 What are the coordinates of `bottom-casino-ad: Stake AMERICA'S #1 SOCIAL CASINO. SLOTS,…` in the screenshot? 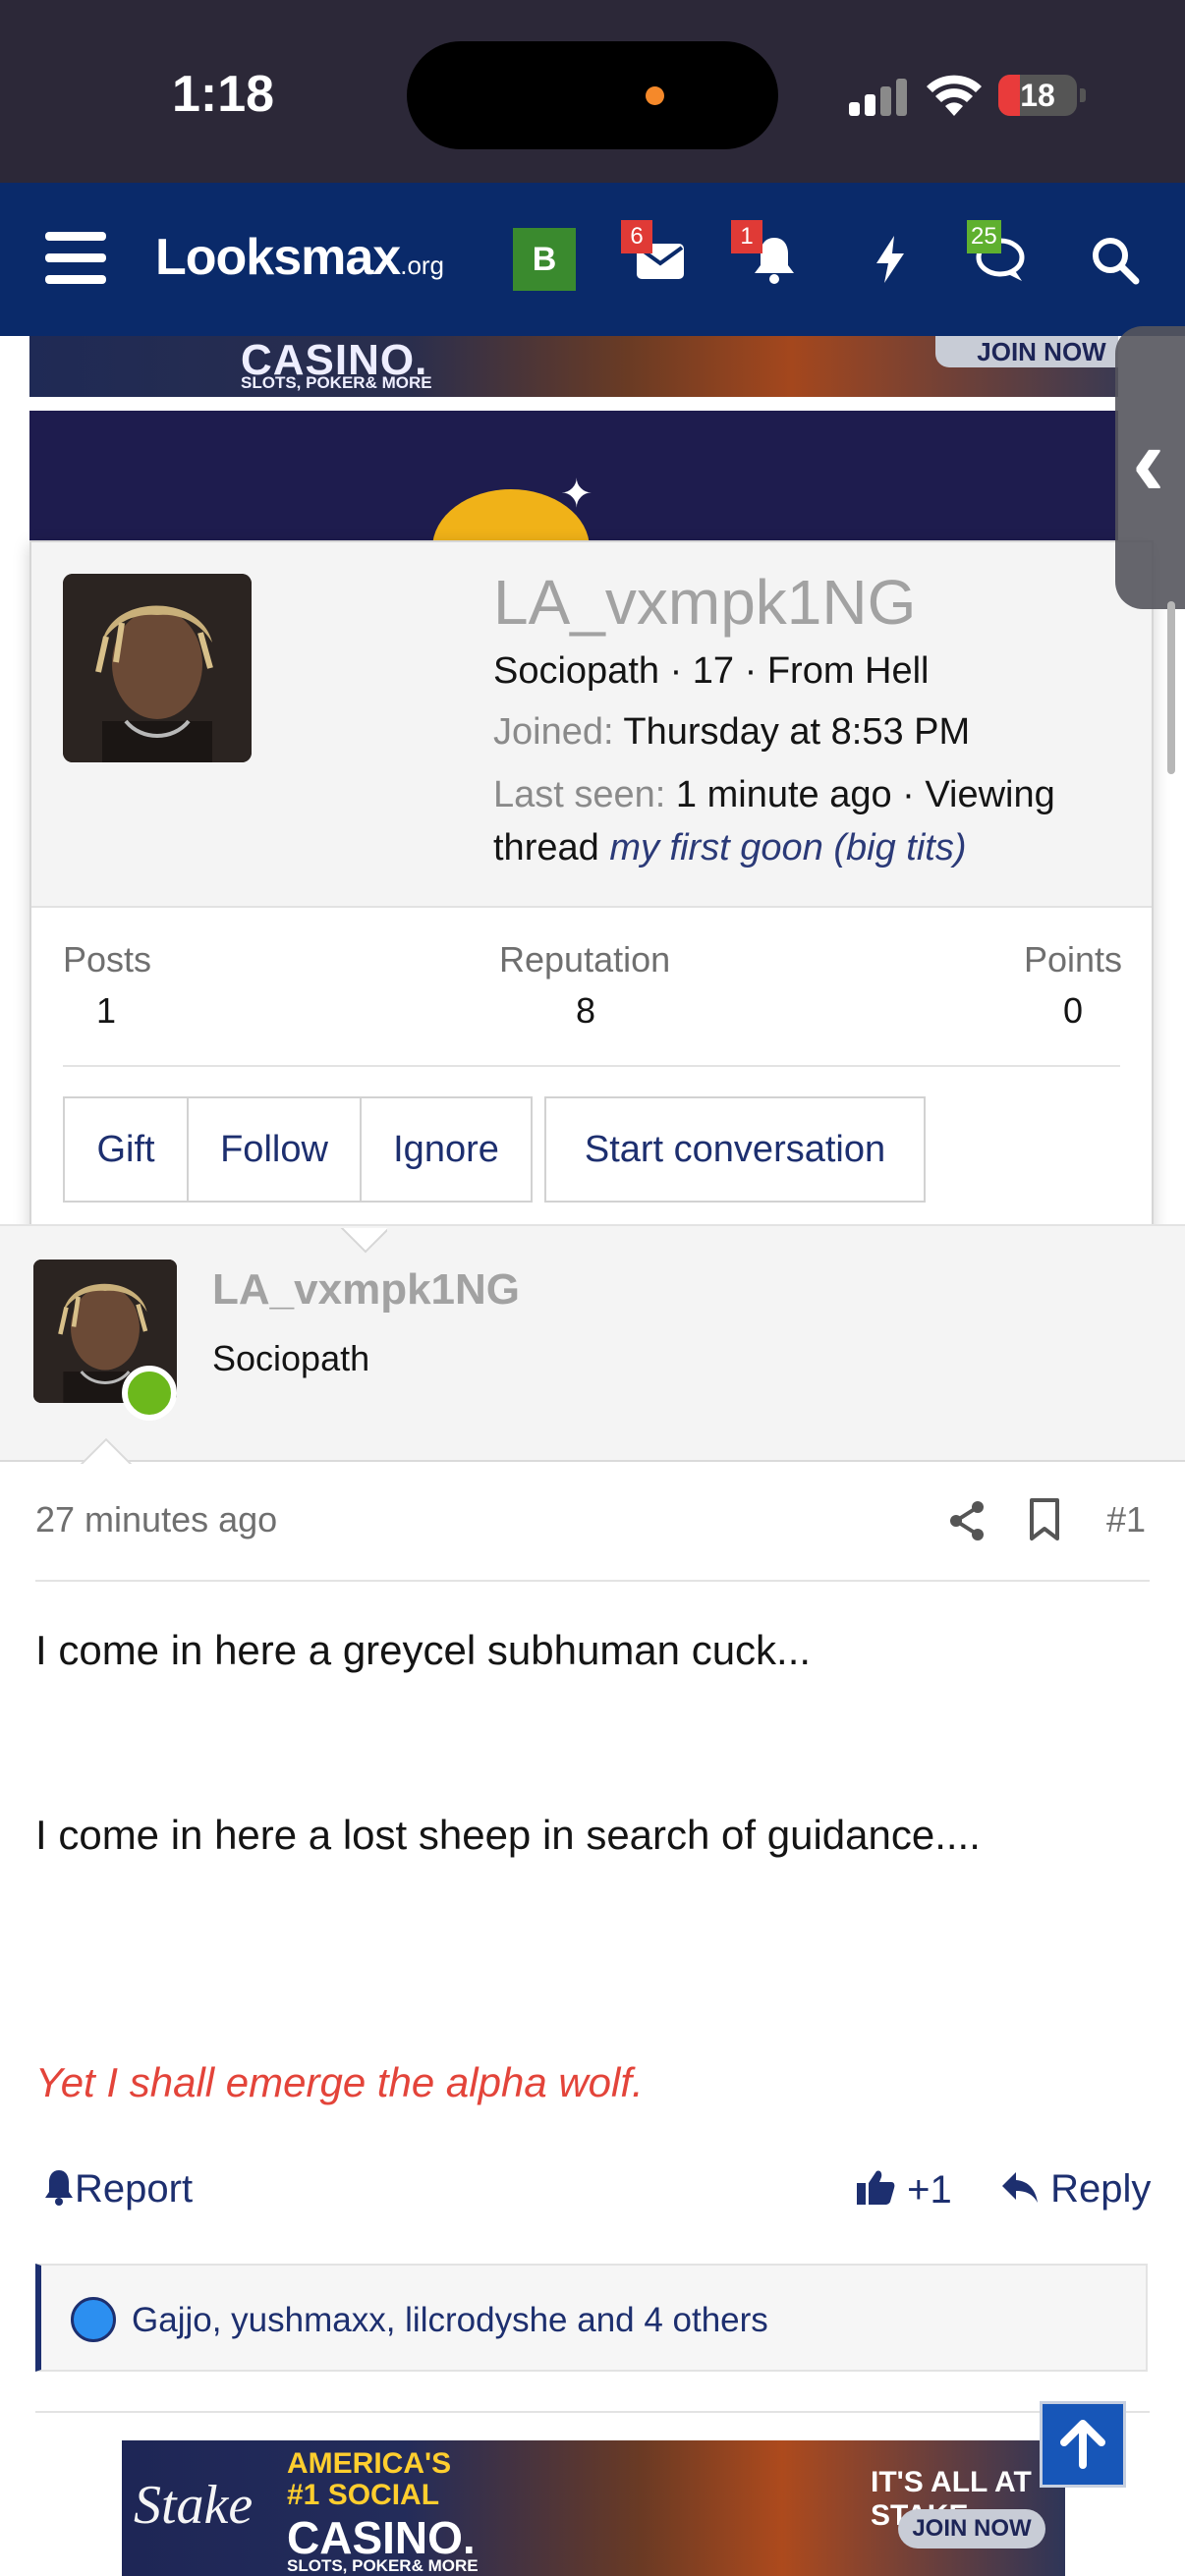 It's located at (594, 2508).